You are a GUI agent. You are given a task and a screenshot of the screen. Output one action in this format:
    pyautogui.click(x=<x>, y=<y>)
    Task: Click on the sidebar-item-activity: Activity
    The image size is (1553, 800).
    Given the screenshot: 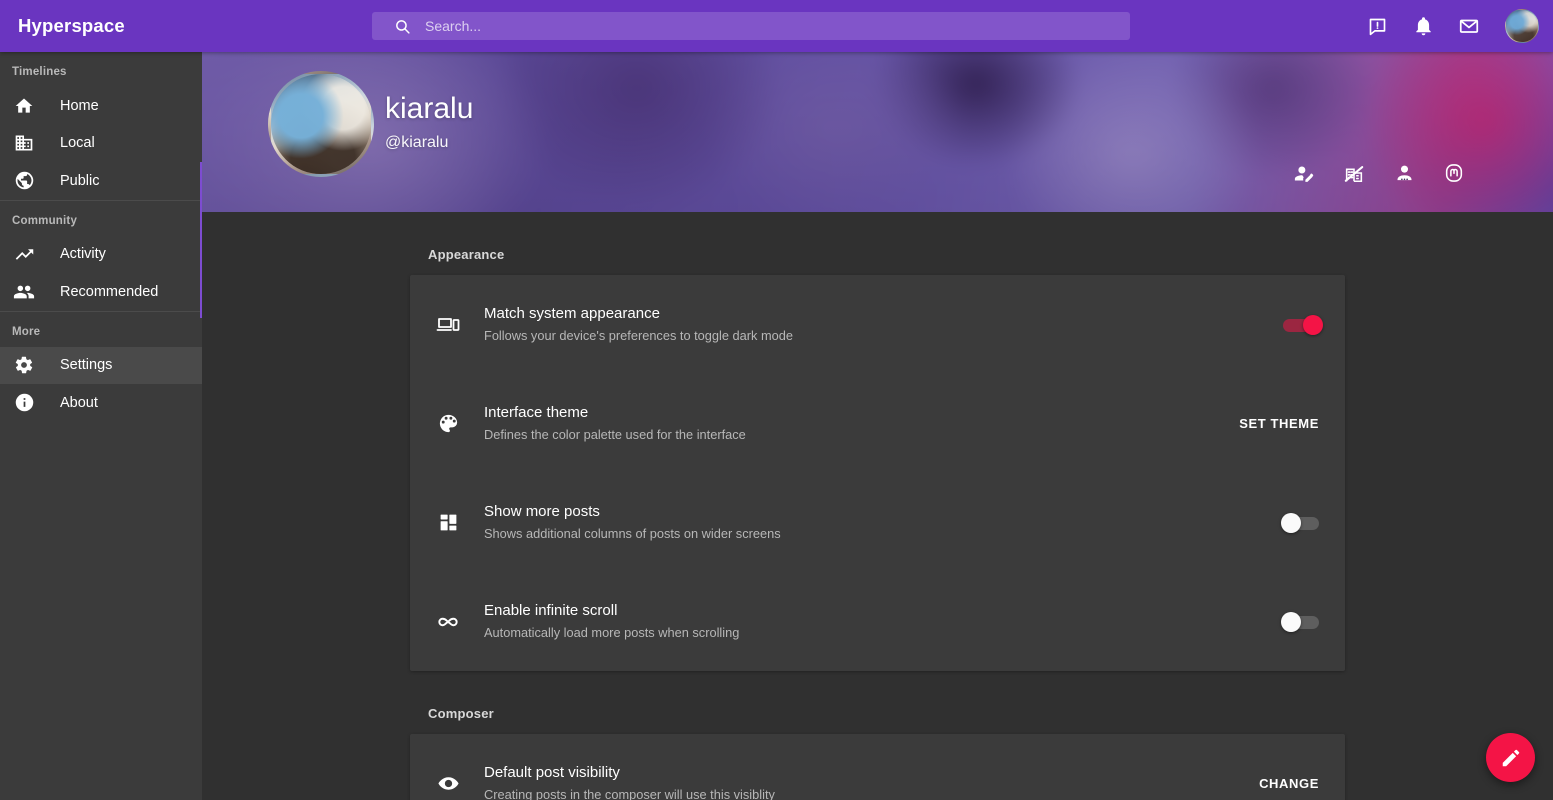 What is the action you would take?
    pyautogui.click(x=101, y=255)
    